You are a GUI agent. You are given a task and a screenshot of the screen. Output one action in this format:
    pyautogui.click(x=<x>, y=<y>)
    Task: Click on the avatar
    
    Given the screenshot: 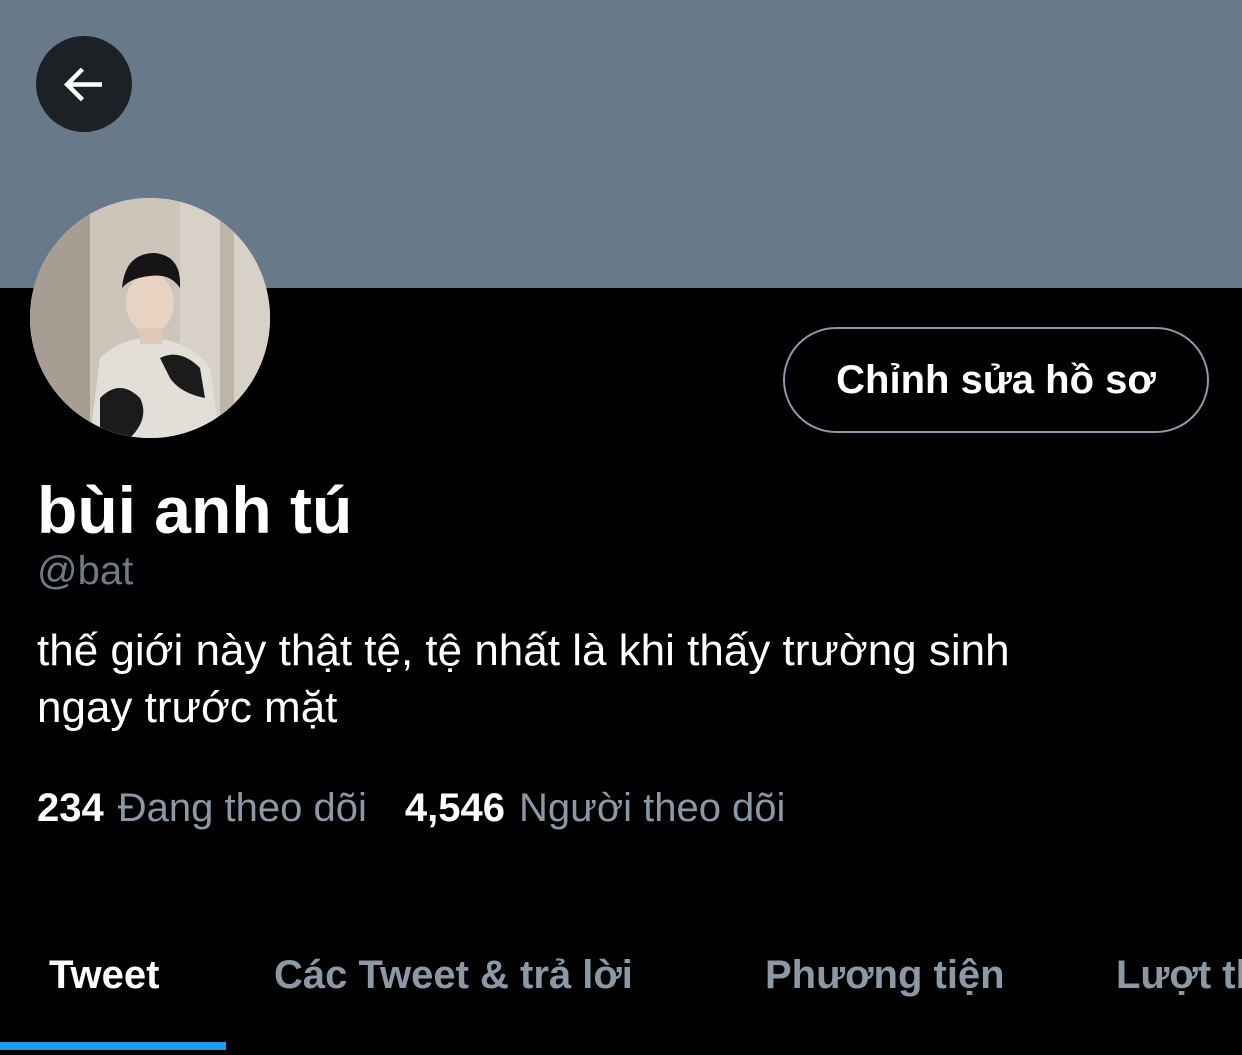 What is the action you would take?
    pyautogui.click(x=150, y=318)
    